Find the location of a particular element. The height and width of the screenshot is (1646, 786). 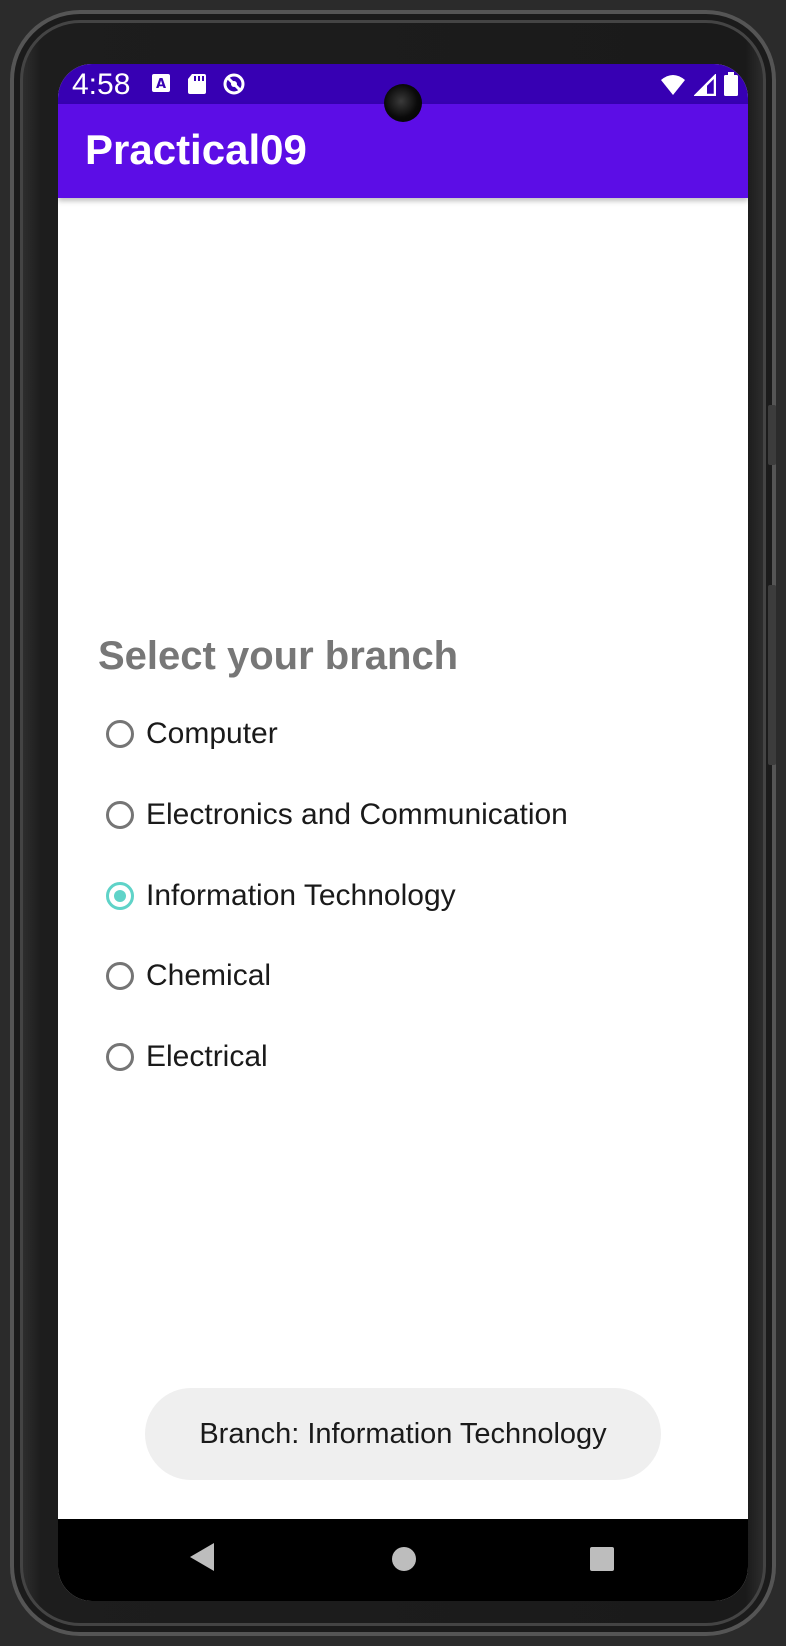

navigation-bar is located at coordinates (403, 1560).